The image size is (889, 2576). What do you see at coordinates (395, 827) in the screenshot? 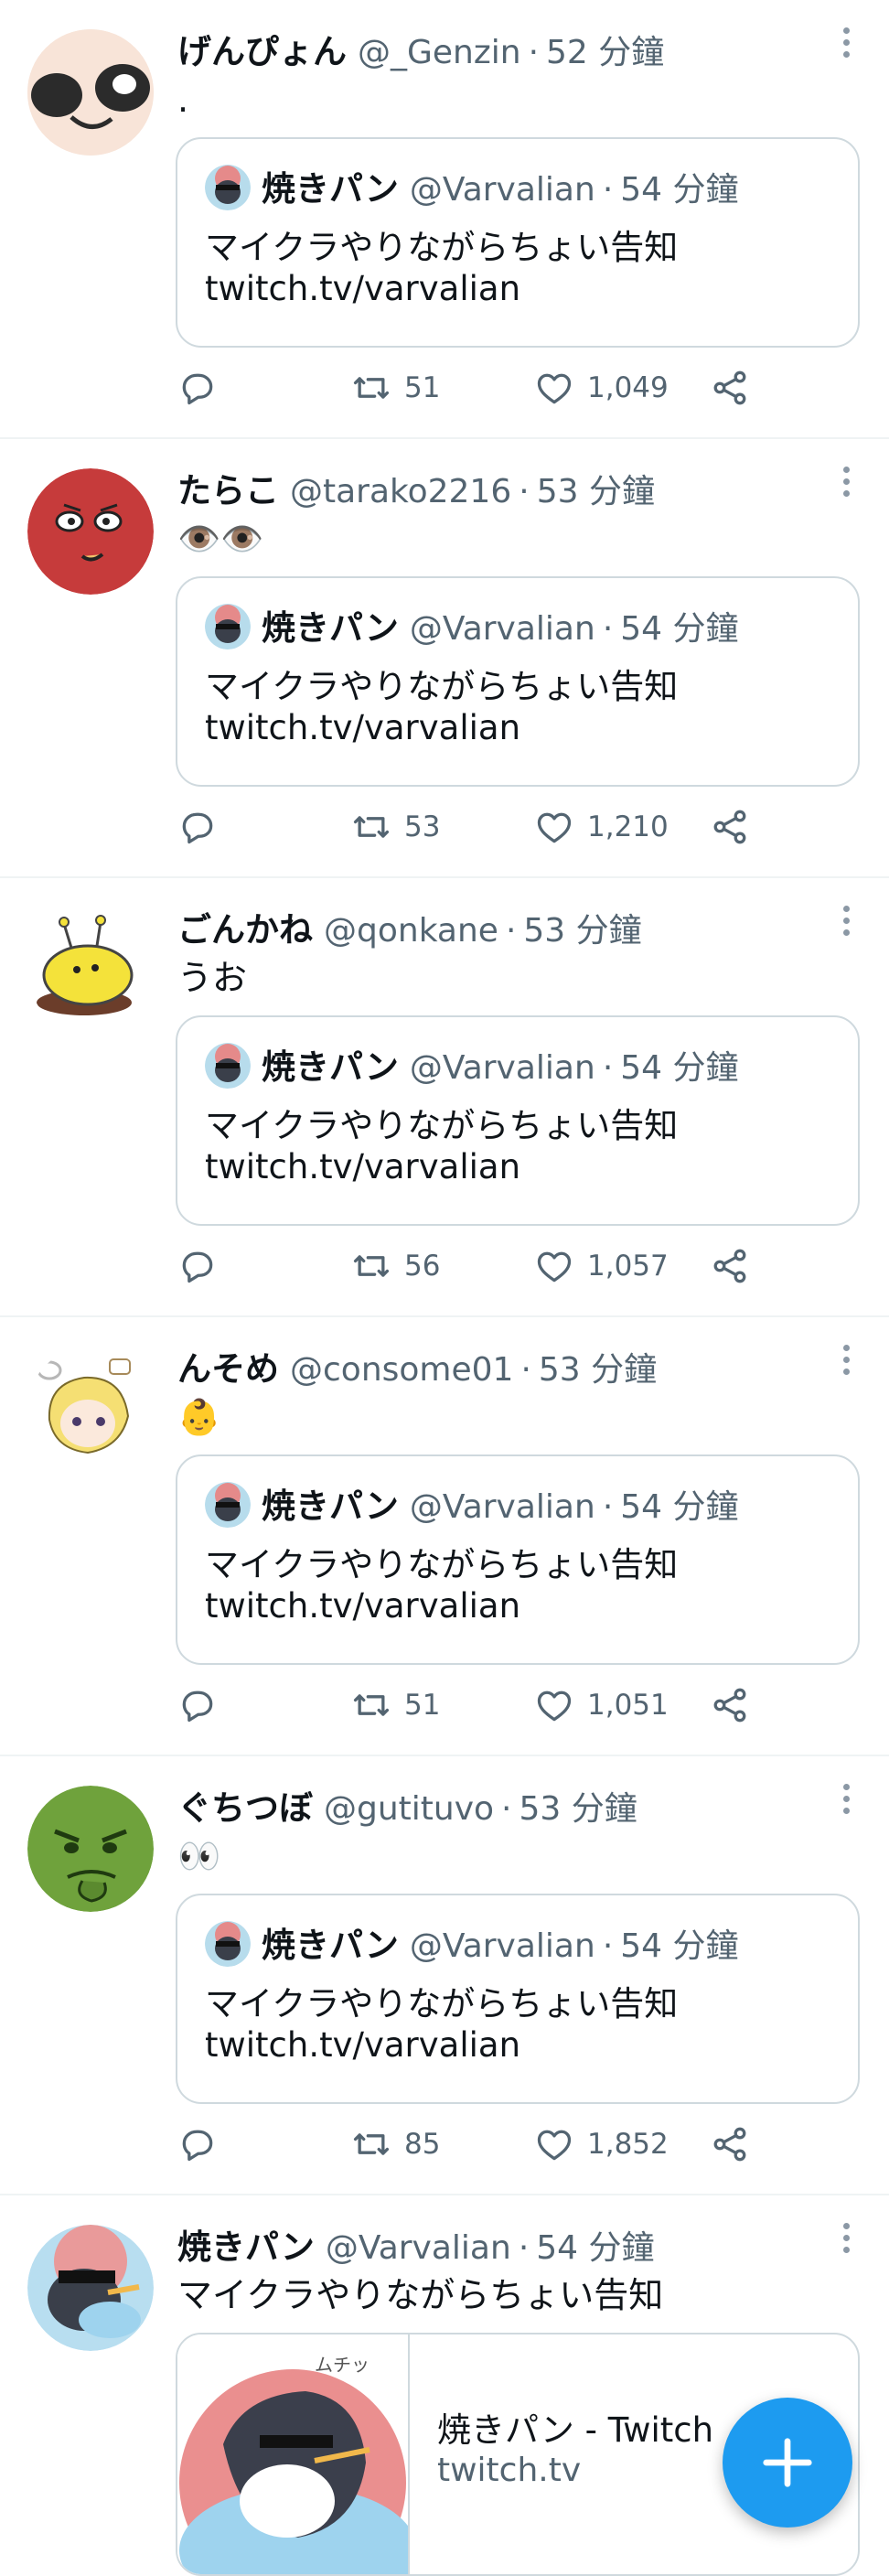
I see `retweet-button: 53` at bounding box center [395, 827].